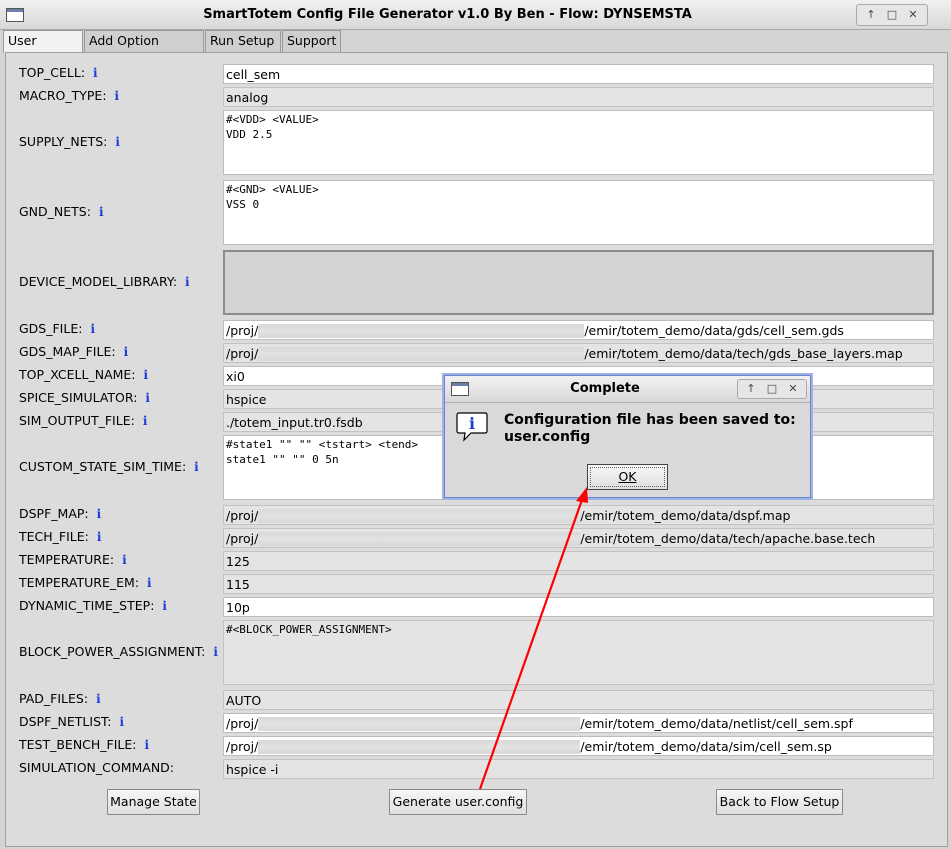  I want to click on temperature-em-label: TEMPERATURE_EM: i, so click(85, 582).